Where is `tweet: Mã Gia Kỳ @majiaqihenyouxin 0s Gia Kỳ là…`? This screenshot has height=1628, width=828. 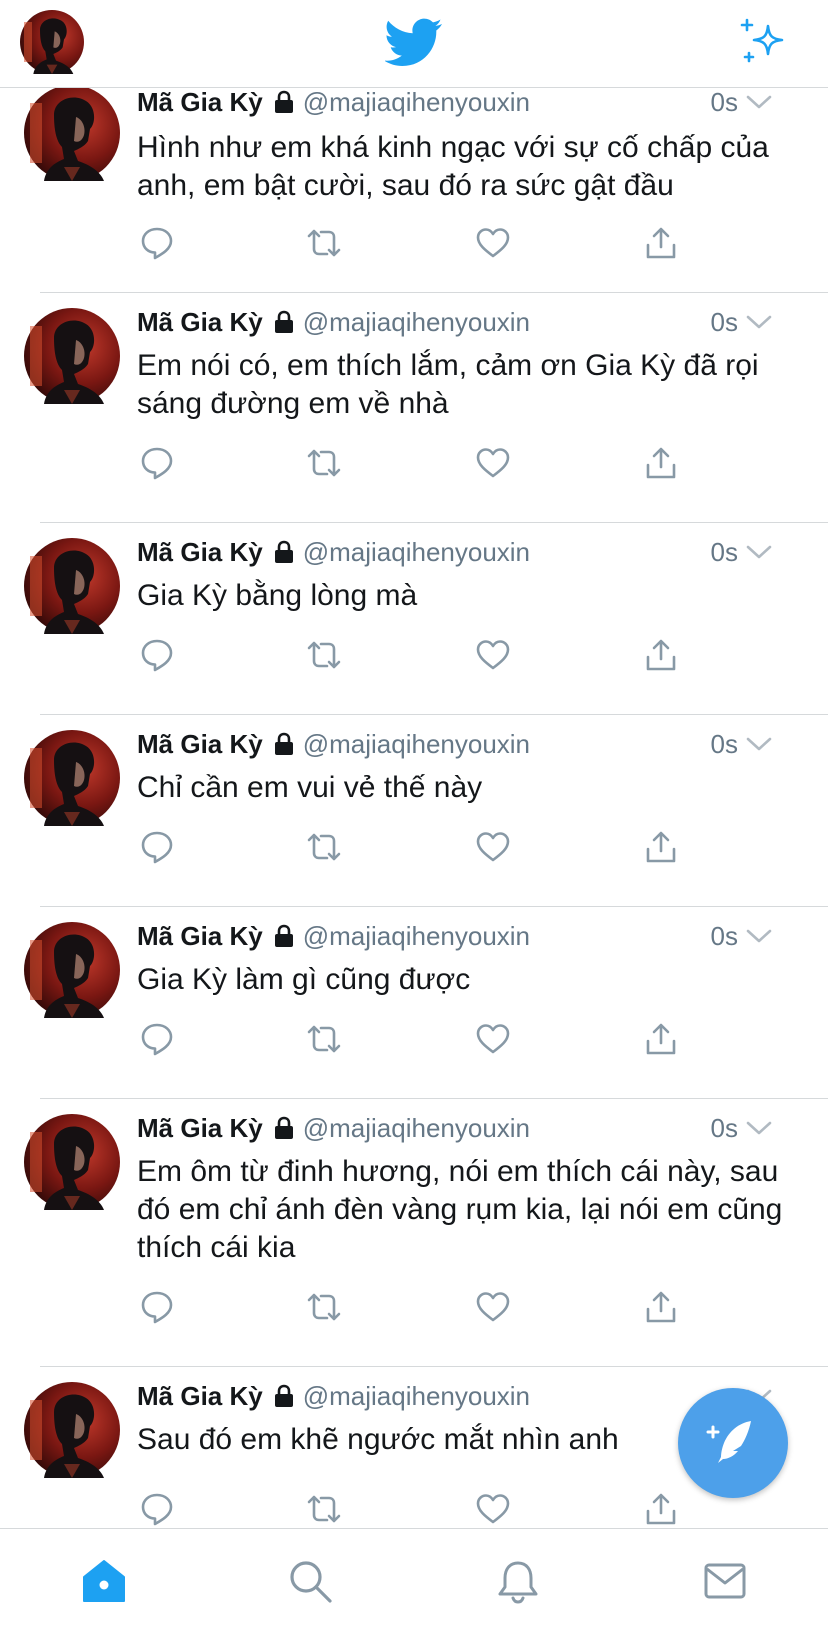 tweet: Mã Gia Kỳ @majiaqihenyouxin 0s Gia Kỳ là… is located at coordinates (414, 1003).